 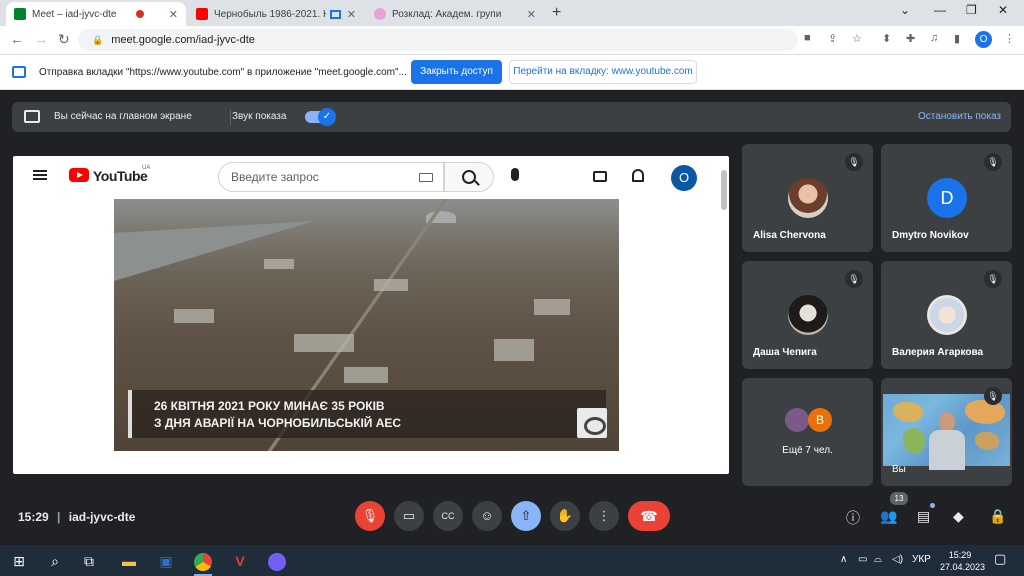 I want to click on search-icon: ⌕, so click(x=55, y=561).